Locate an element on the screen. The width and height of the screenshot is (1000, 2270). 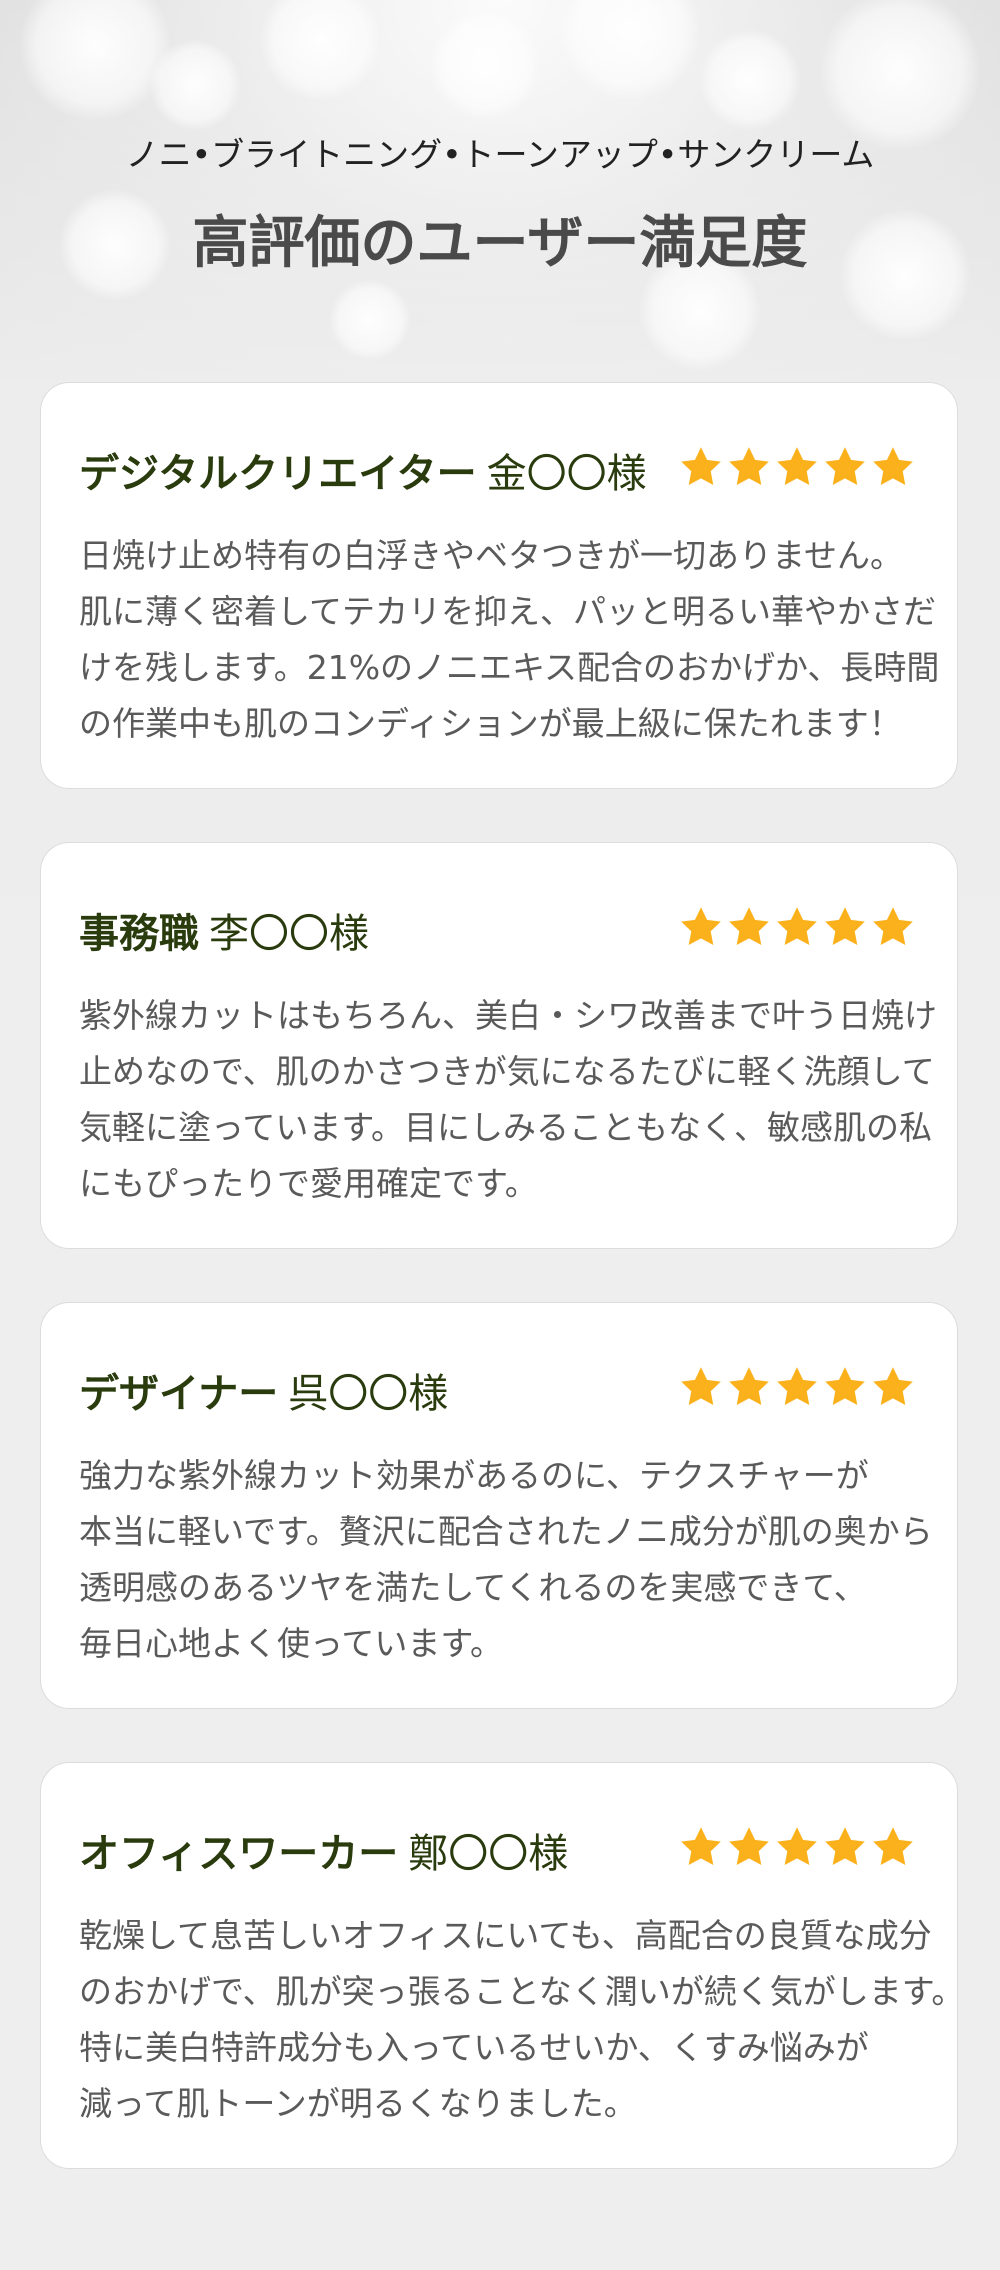
review-line: 特に美白特許成分も入っているせいか、くすみ悩みが is located at coordinates (474, 2047).